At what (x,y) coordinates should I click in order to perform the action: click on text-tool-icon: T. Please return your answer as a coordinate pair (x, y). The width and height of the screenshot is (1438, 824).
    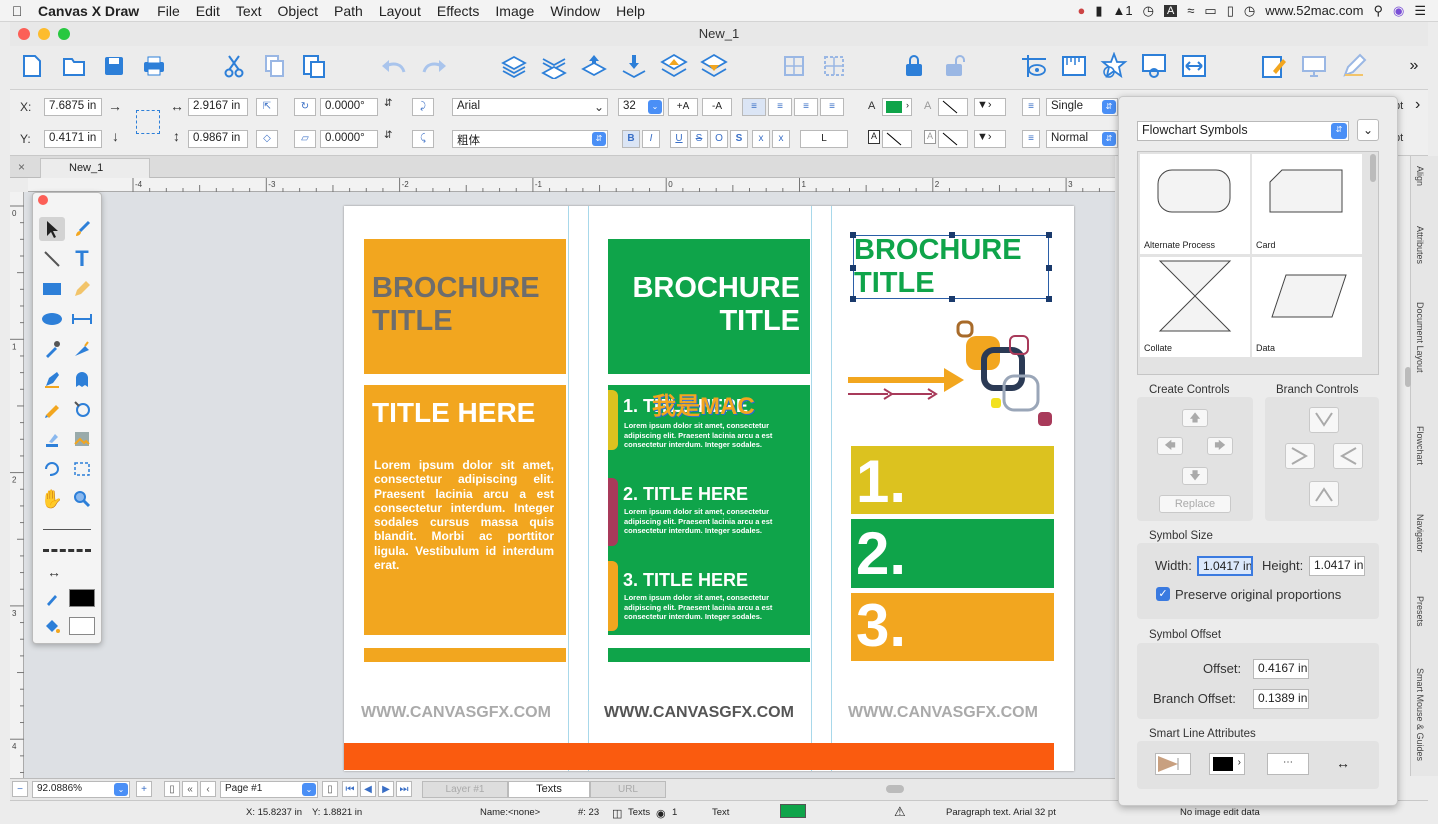
    Looking at the image, I should click on (82, 258).